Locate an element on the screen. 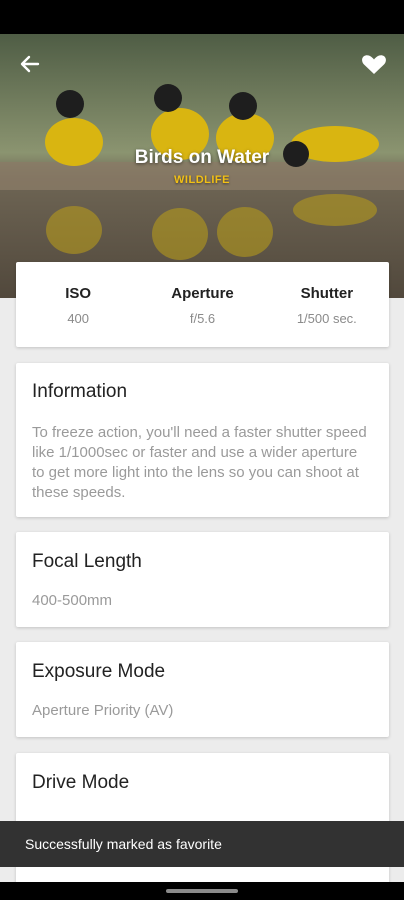  back-button is located at coordinates (30, 64).